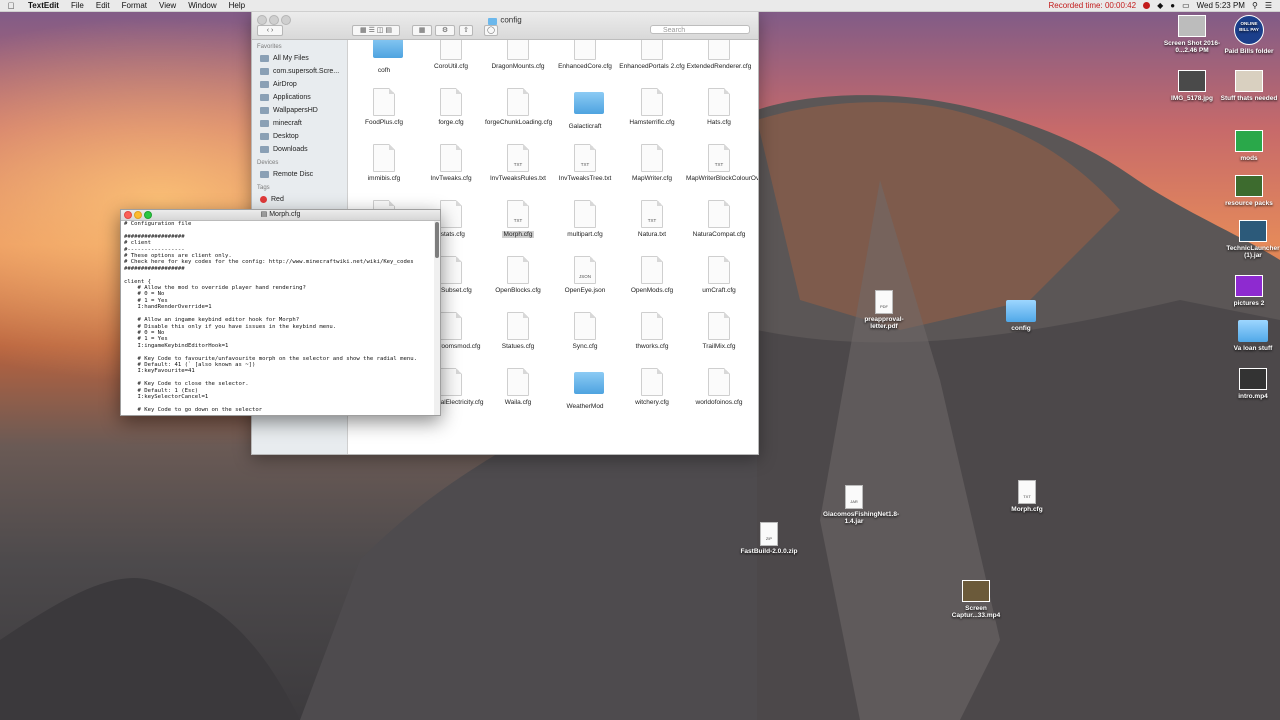 The width and height of the screenshot is (1280, 720). Describe the element at coordinates (270, 30) in the screenshot. I see `back-forward-button: ‹ ›` at that location.